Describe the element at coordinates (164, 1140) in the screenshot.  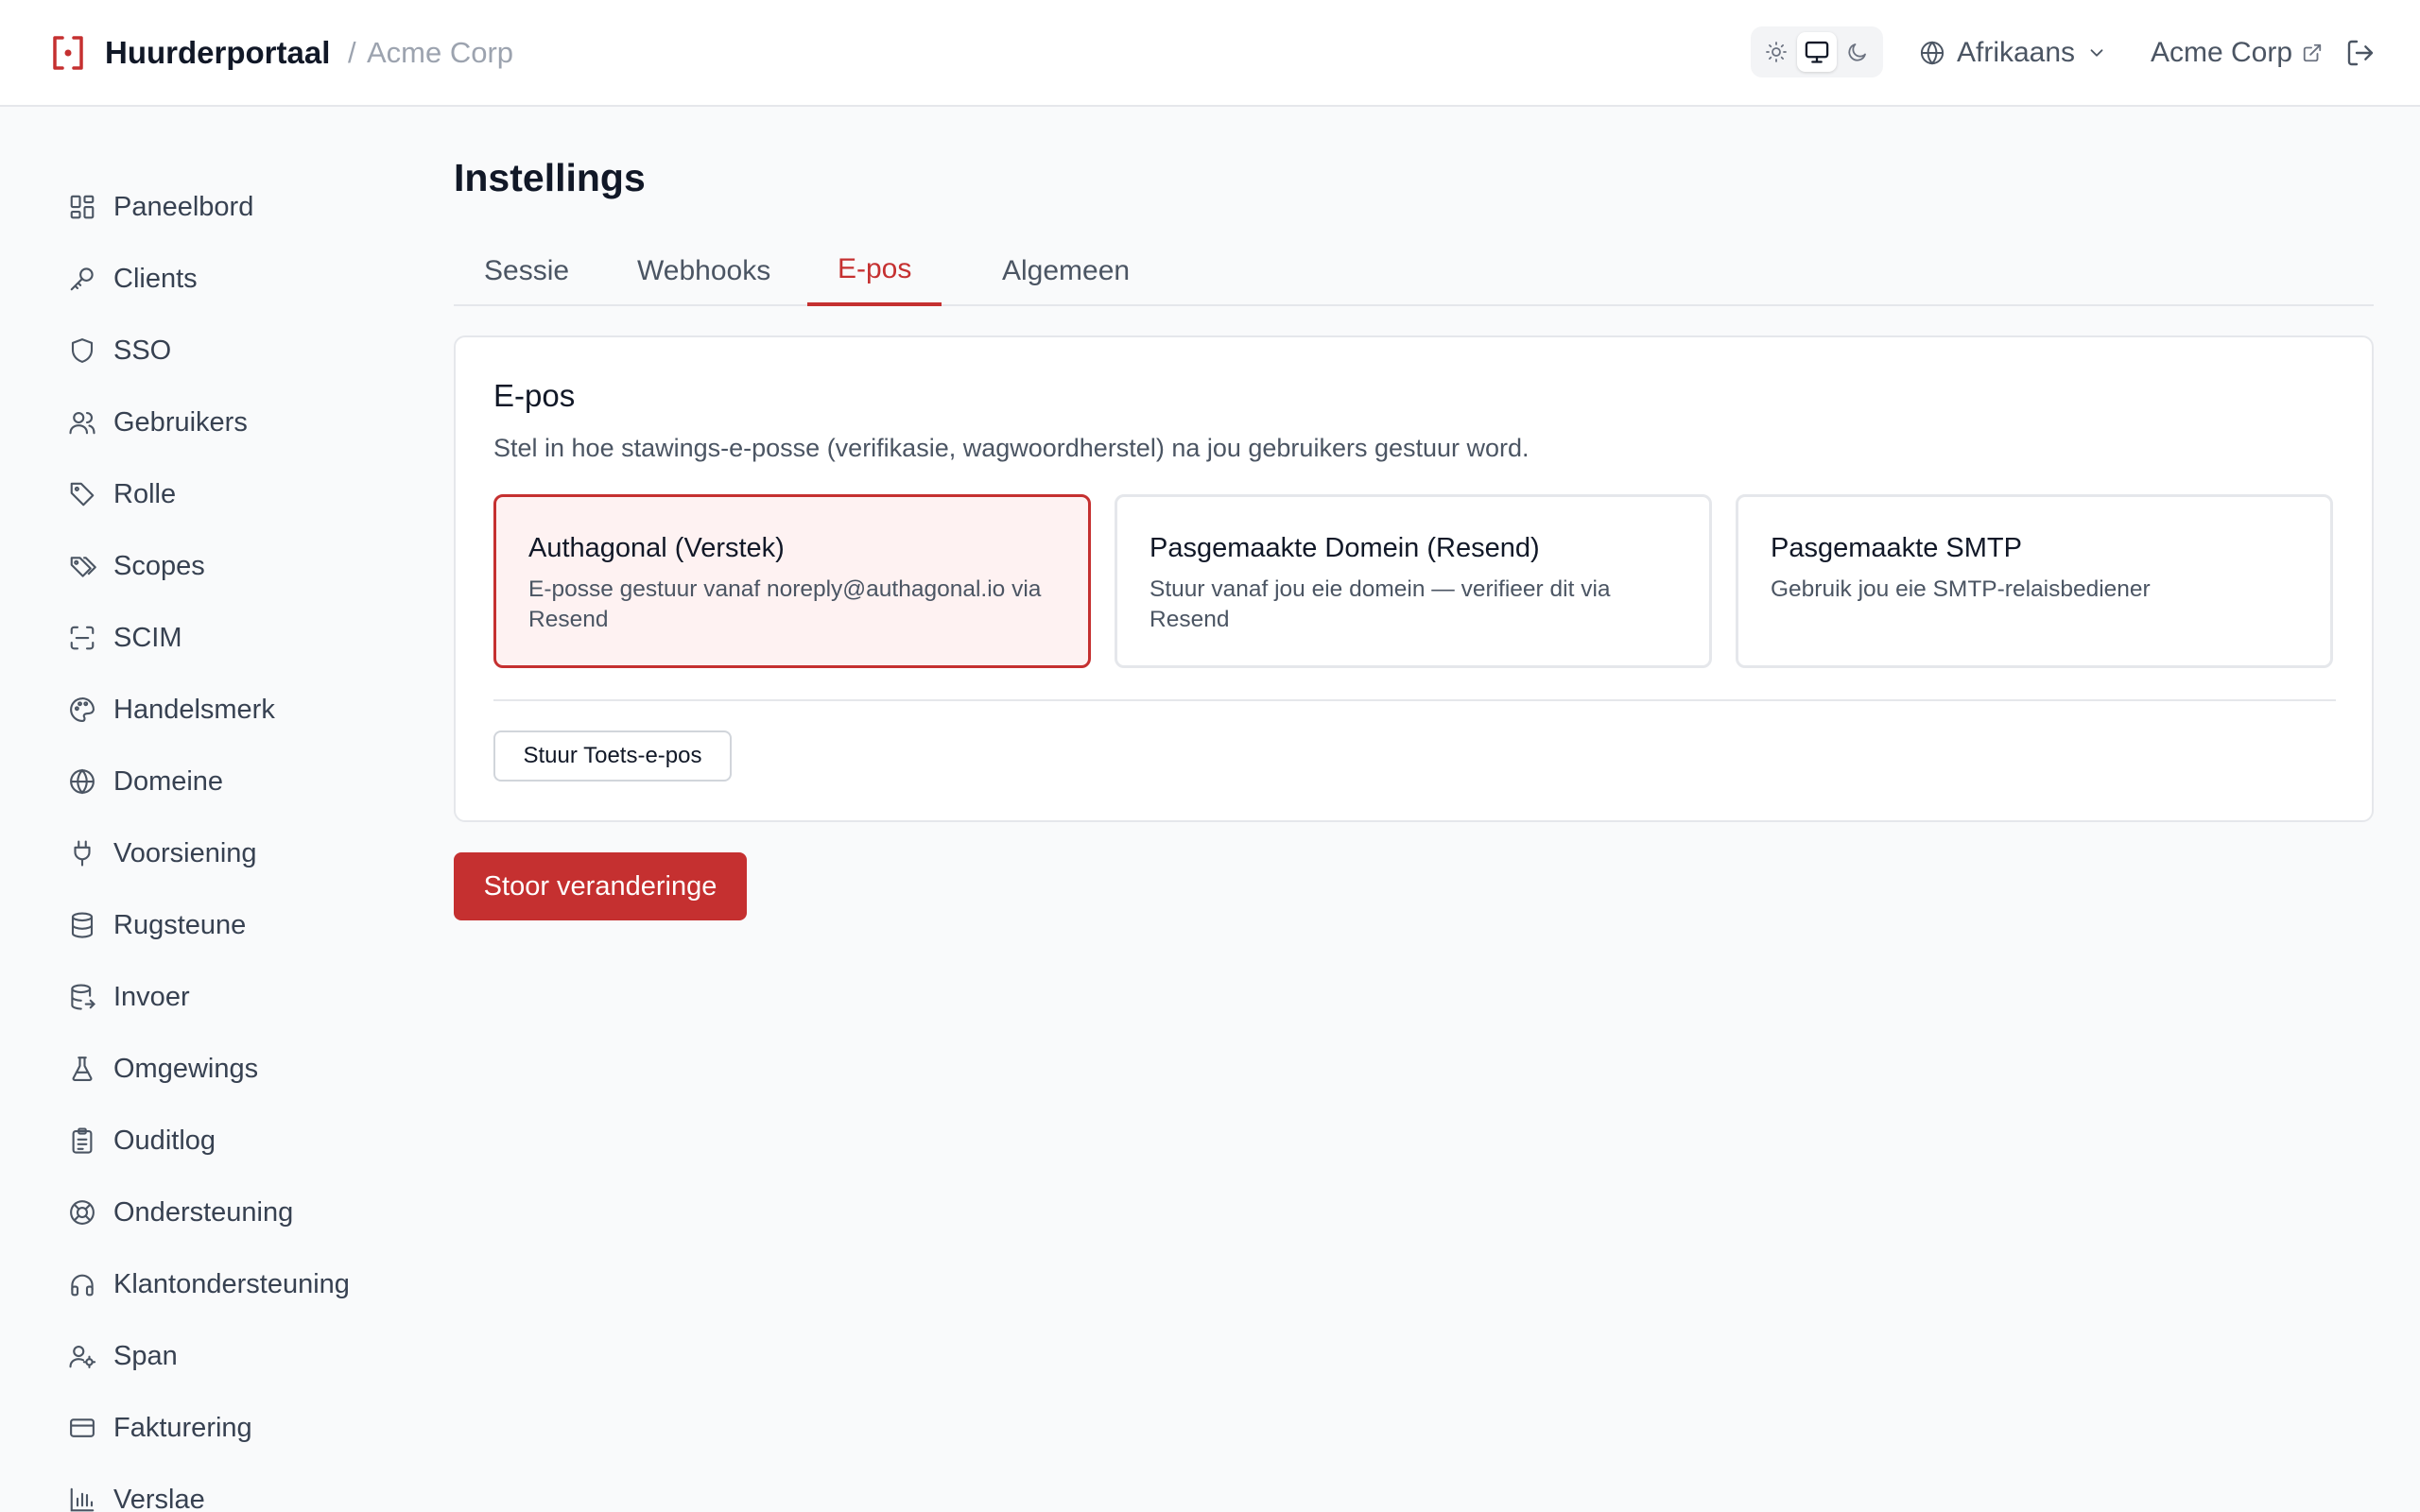
I see `sidebar-item-label: Ouditlog` at that location.